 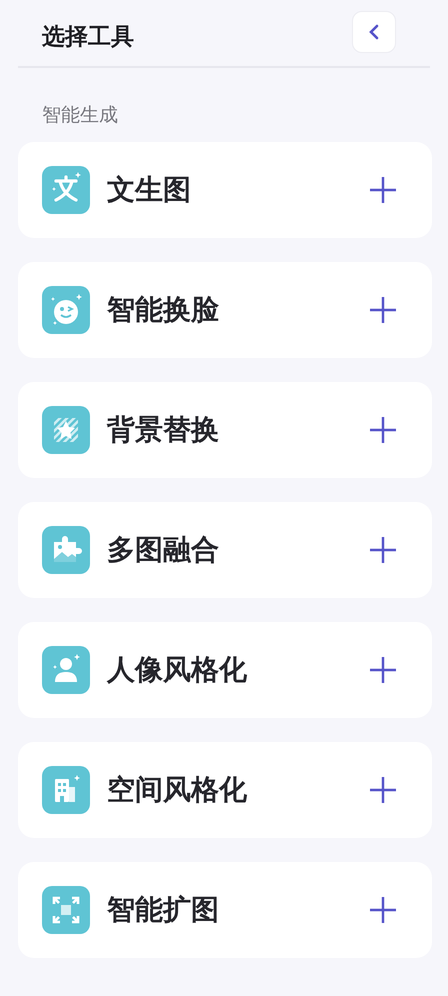 What do you see at coordinates (149, 190) in the screenshot?
I see `tool-name: 文生图` at bounding box center [149, 190].